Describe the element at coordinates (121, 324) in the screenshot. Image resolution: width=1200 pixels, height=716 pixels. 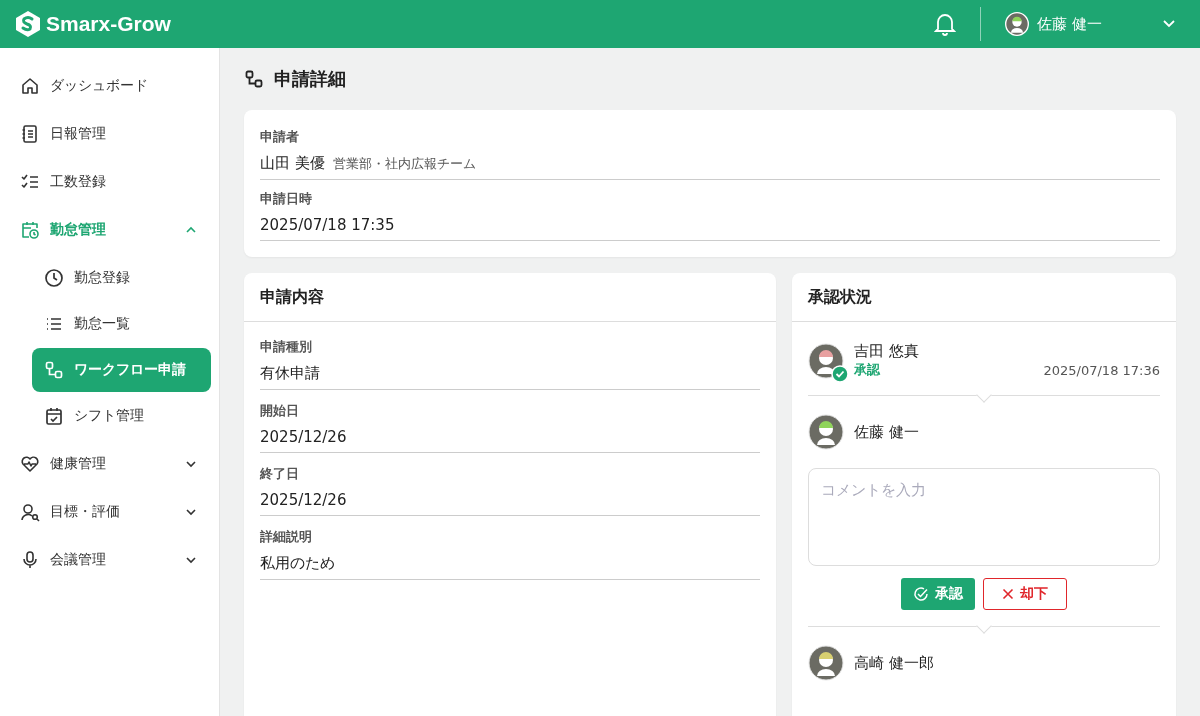
I see `nav-subitem: 勤怠一覧` at that location.